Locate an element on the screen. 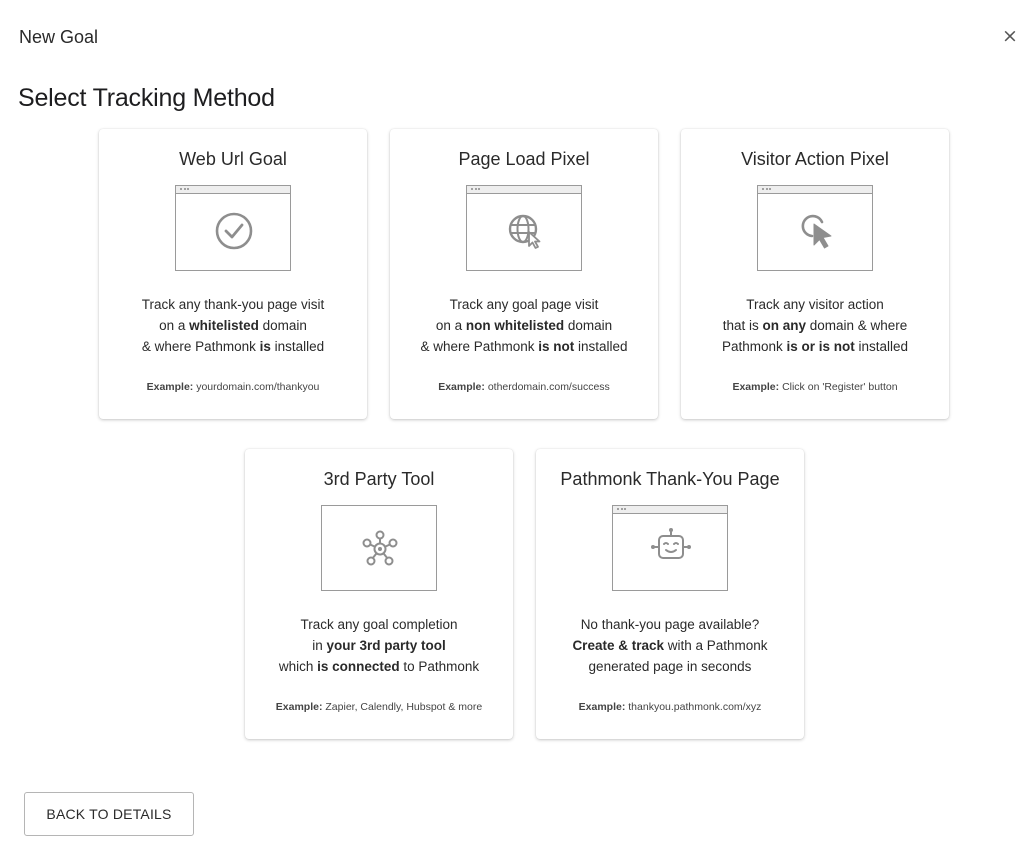  card-title: Web Url Goal is located at coordinates (233, 159).